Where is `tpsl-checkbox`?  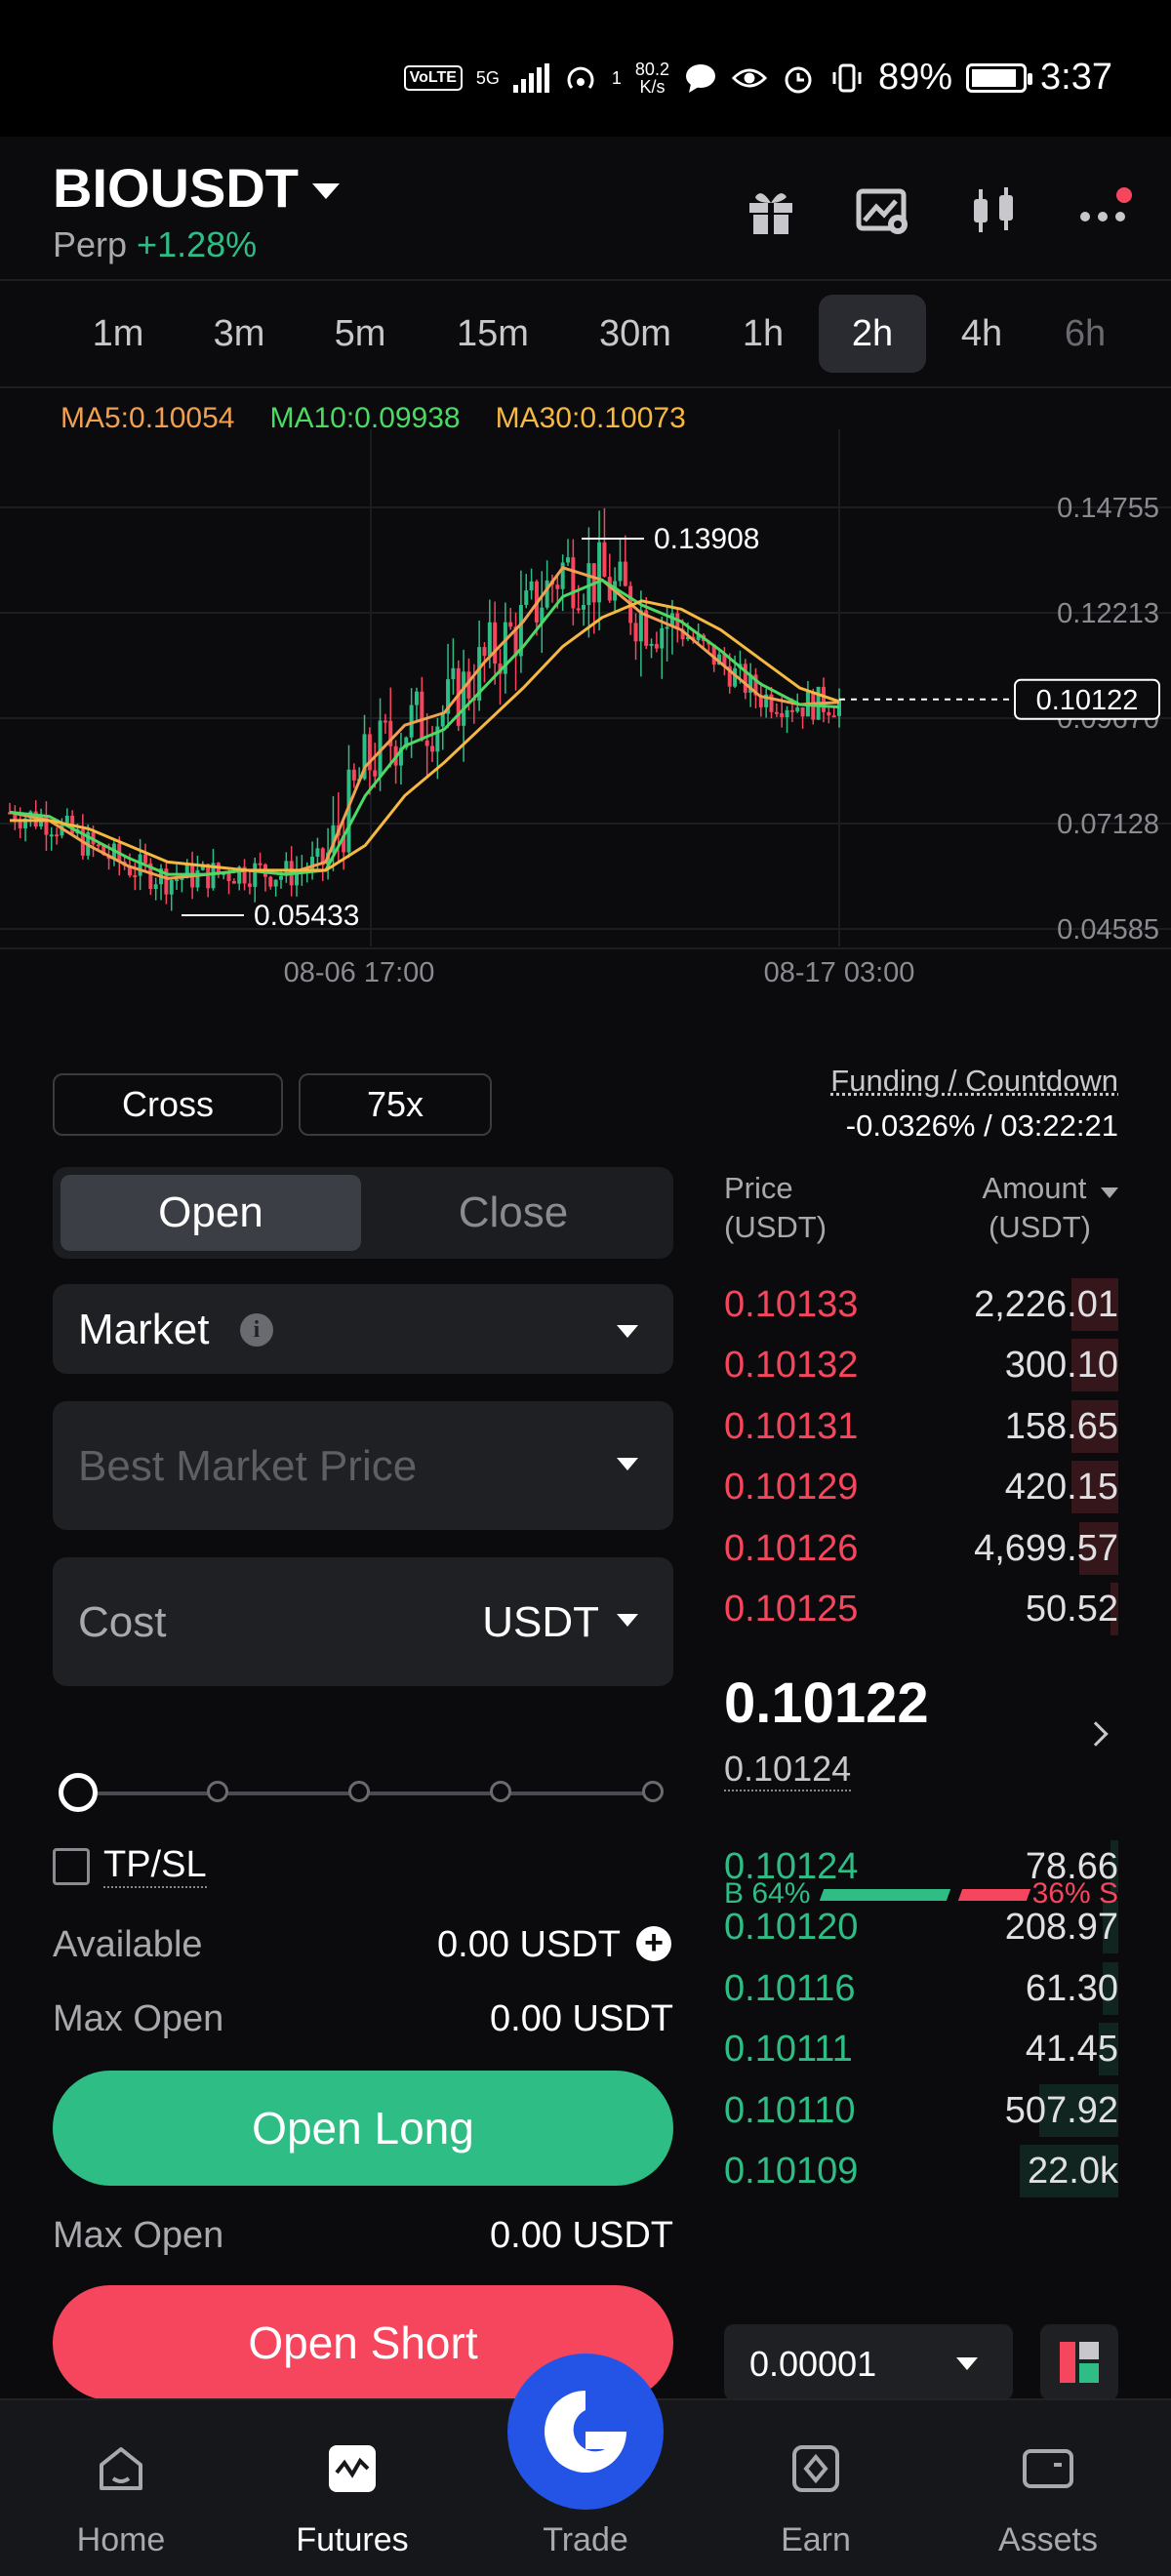 tpsl-checkbox is located at coordinates (71, 1866).